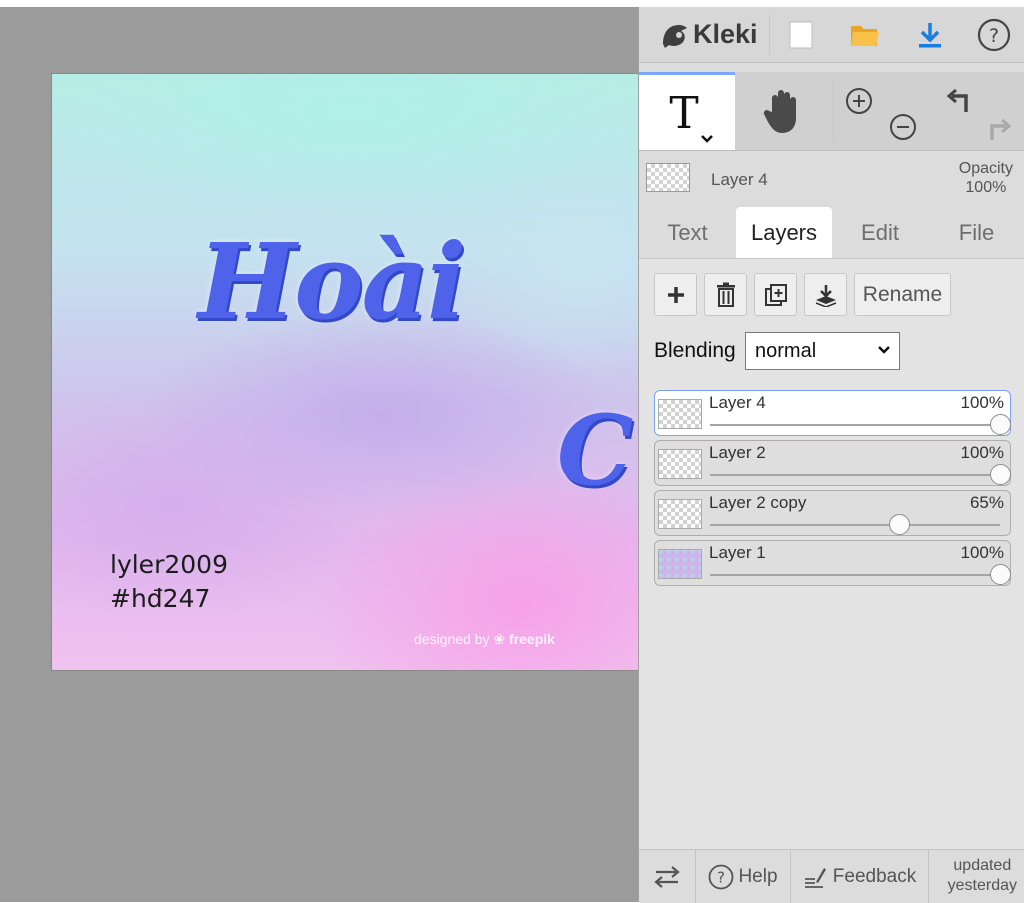  Describe the element at coordinates (957, 100) in the screenshot. I see `undo-icon` at that location.